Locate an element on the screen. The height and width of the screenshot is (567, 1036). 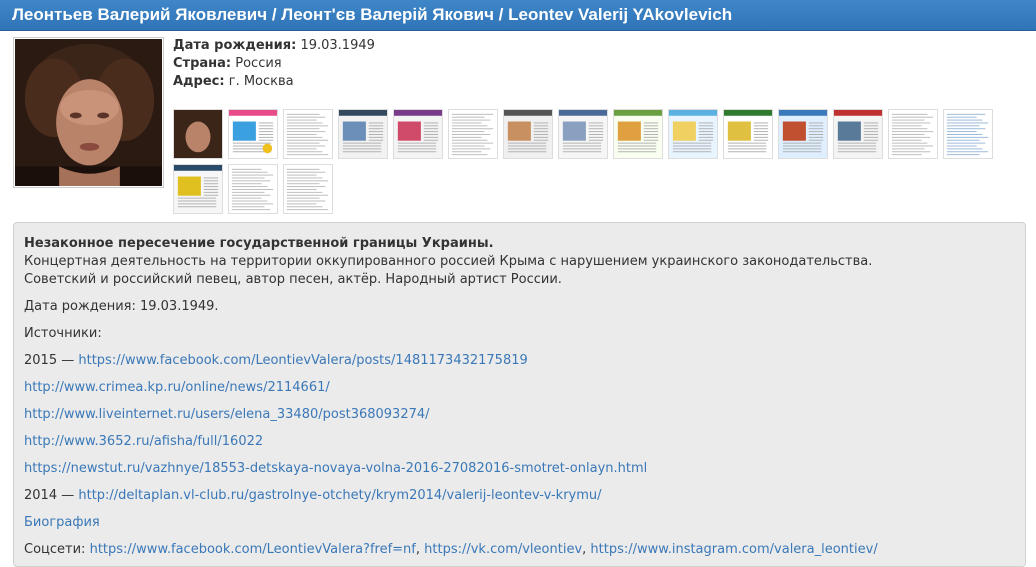
profile-photo is located at coordinates (88, 112).